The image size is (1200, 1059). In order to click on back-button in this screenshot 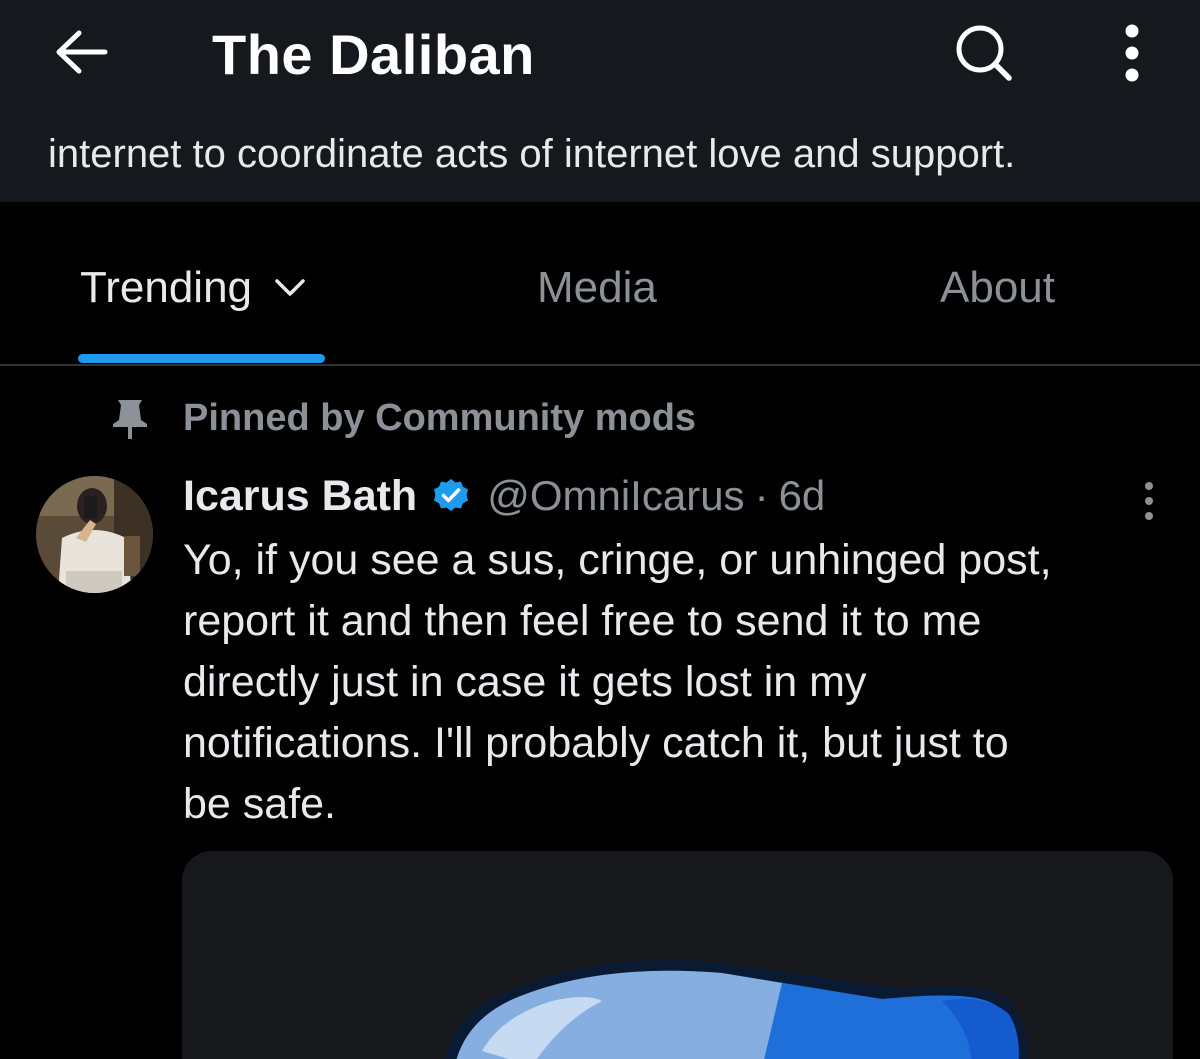, I will do `click(82, 52)`.